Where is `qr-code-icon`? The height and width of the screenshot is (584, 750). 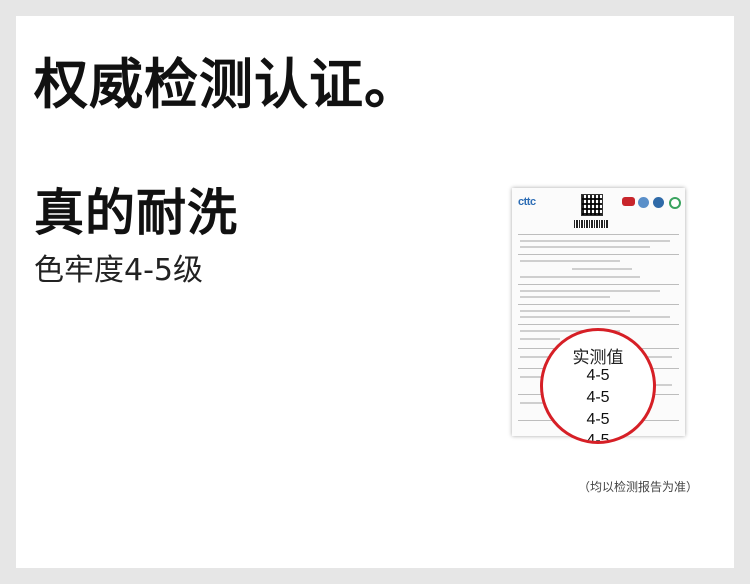 qr-code-icon is located at coordinates (592, 205).